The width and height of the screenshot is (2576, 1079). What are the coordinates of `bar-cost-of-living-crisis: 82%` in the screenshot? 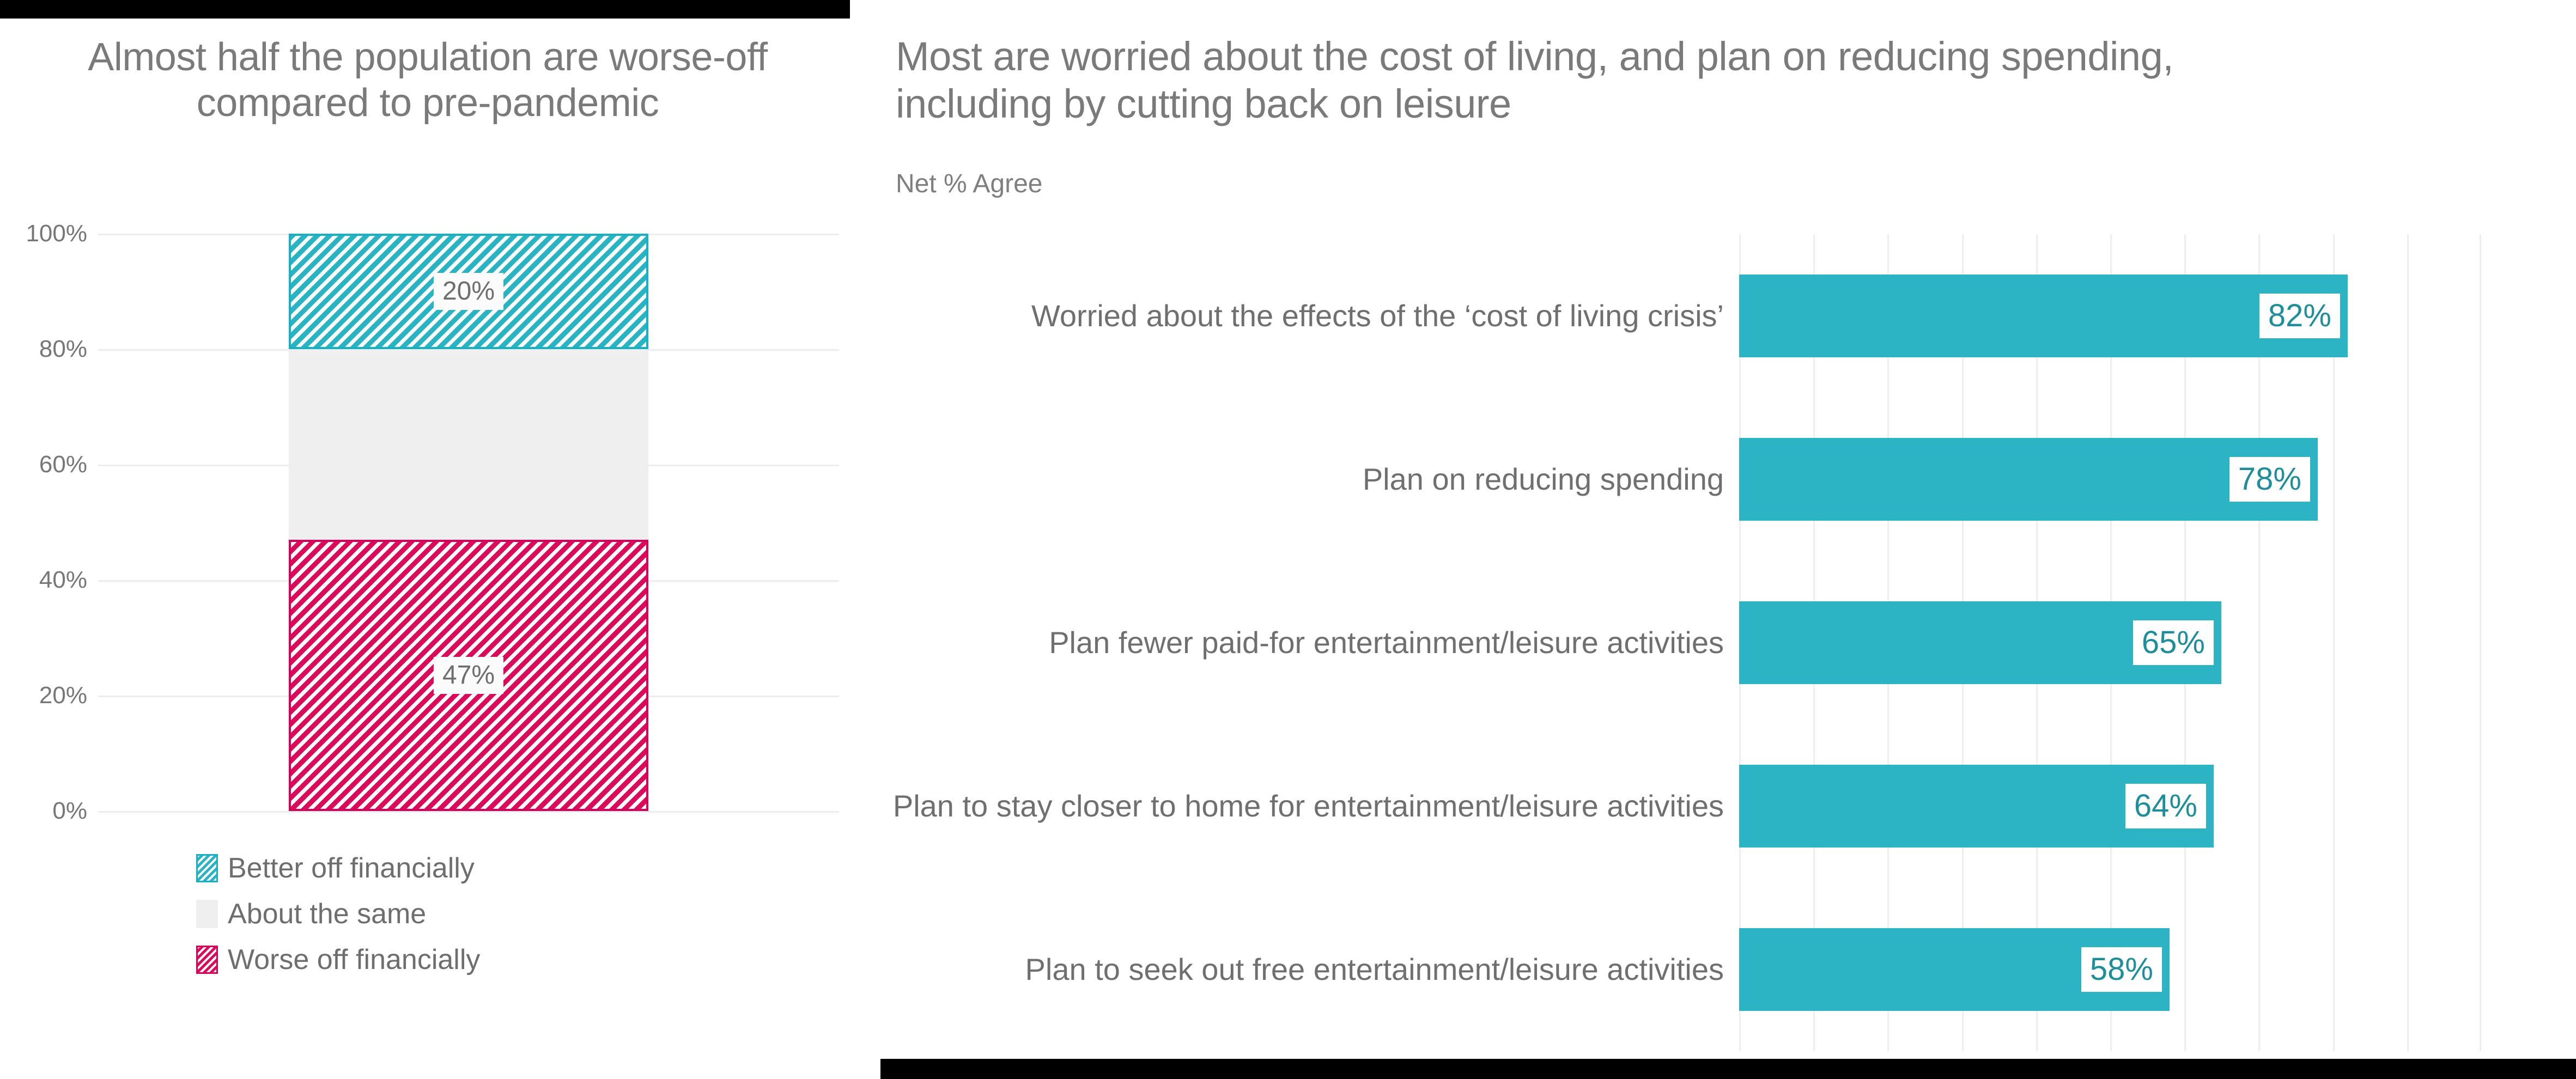 It's located at (2044, 316).